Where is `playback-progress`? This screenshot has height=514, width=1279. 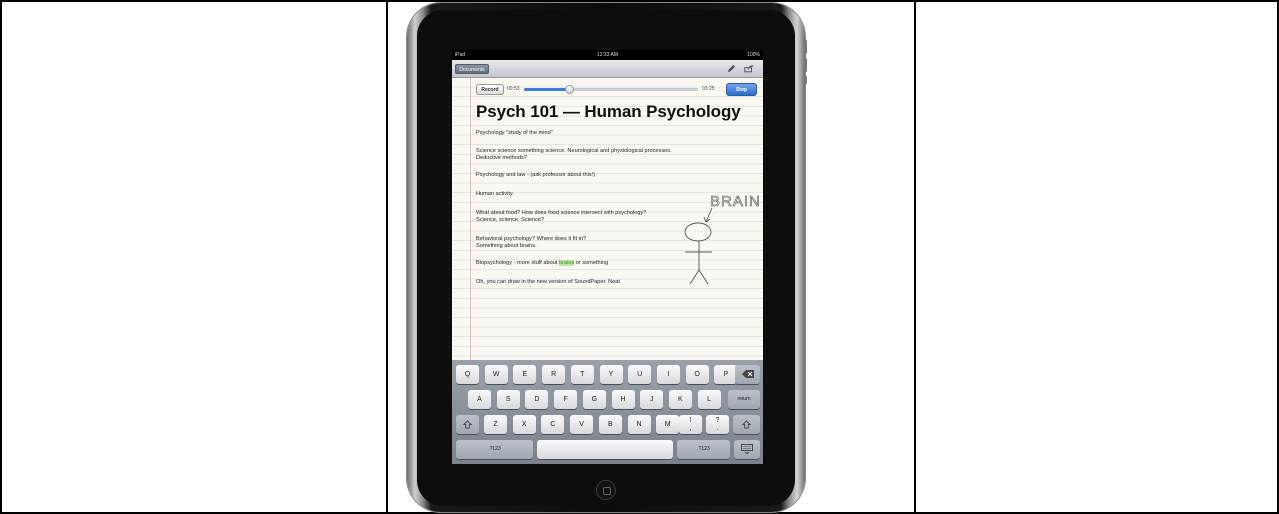 playback-progress is located at coordinates (547, 89).